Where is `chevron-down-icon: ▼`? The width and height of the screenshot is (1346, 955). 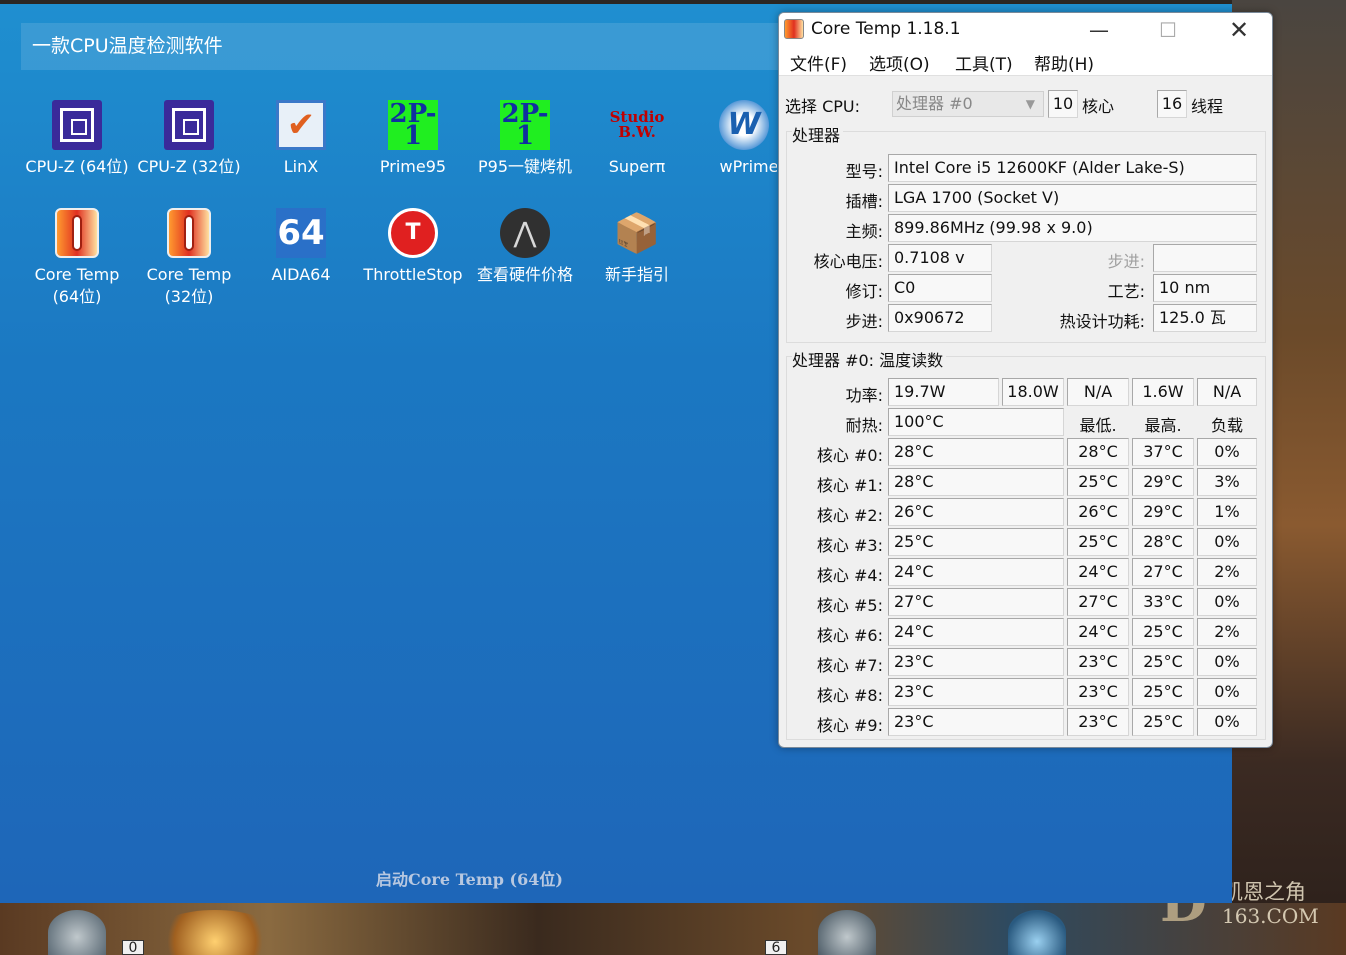
chevron-down-icon: ▼ is located at coordinates (1030, 104).